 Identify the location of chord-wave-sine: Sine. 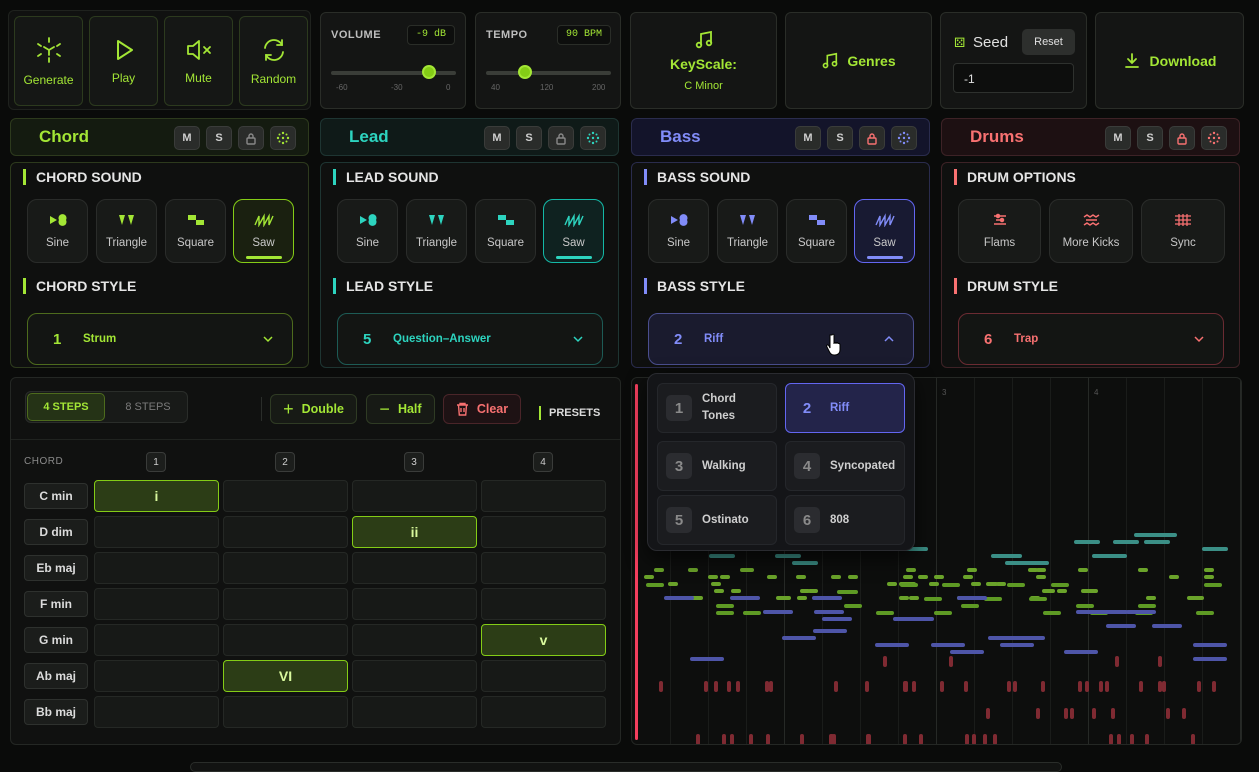
(57, 231).